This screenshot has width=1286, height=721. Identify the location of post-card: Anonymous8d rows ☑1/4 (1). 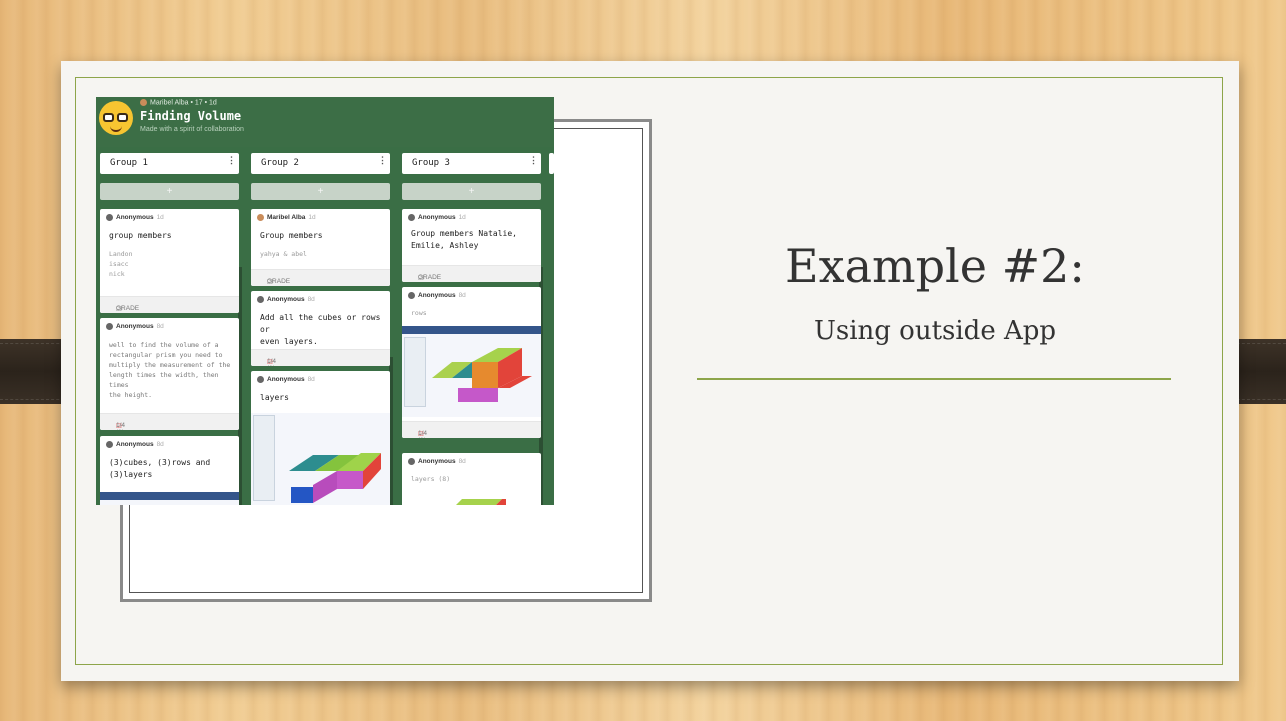
(471, 362).